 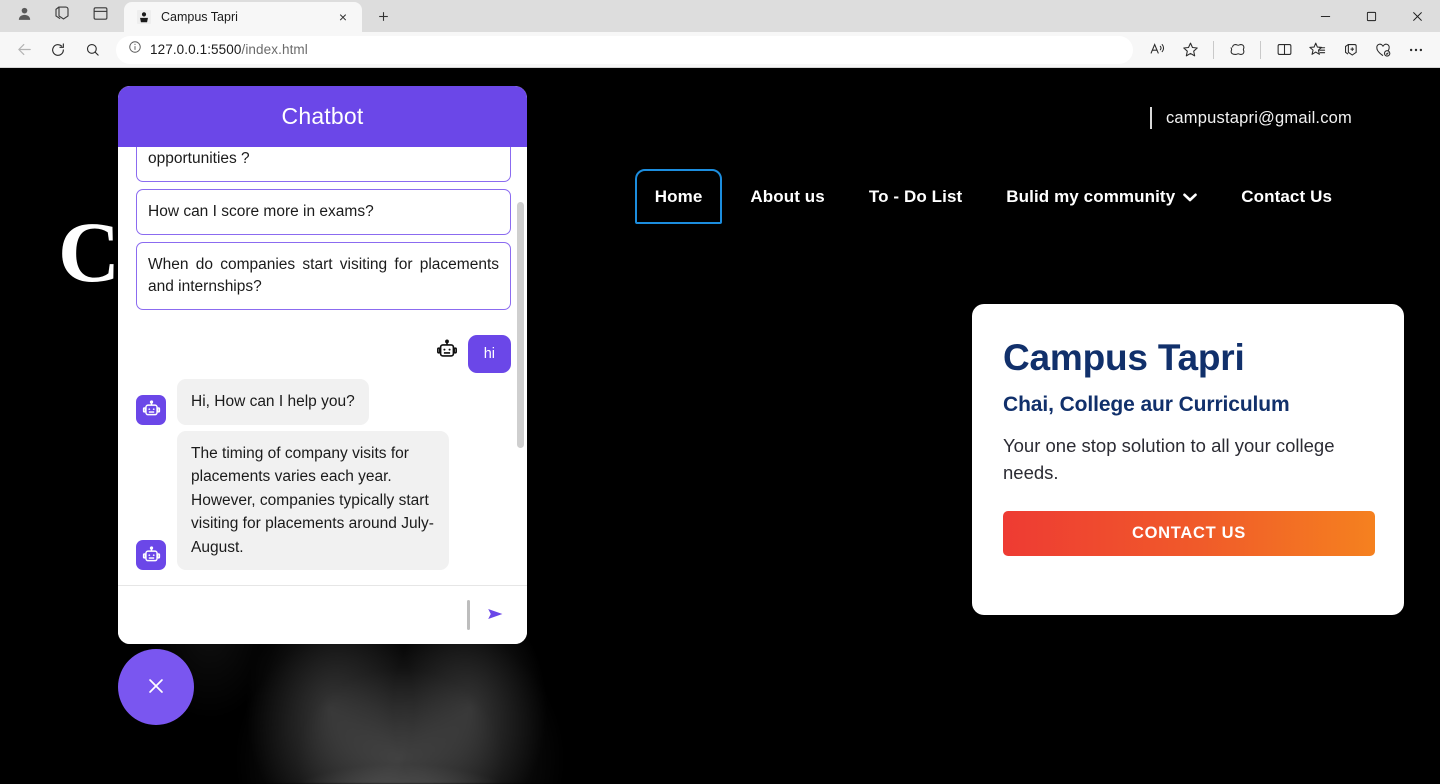 I want to click on chatbot-close-button, so click(x=156, y=687).